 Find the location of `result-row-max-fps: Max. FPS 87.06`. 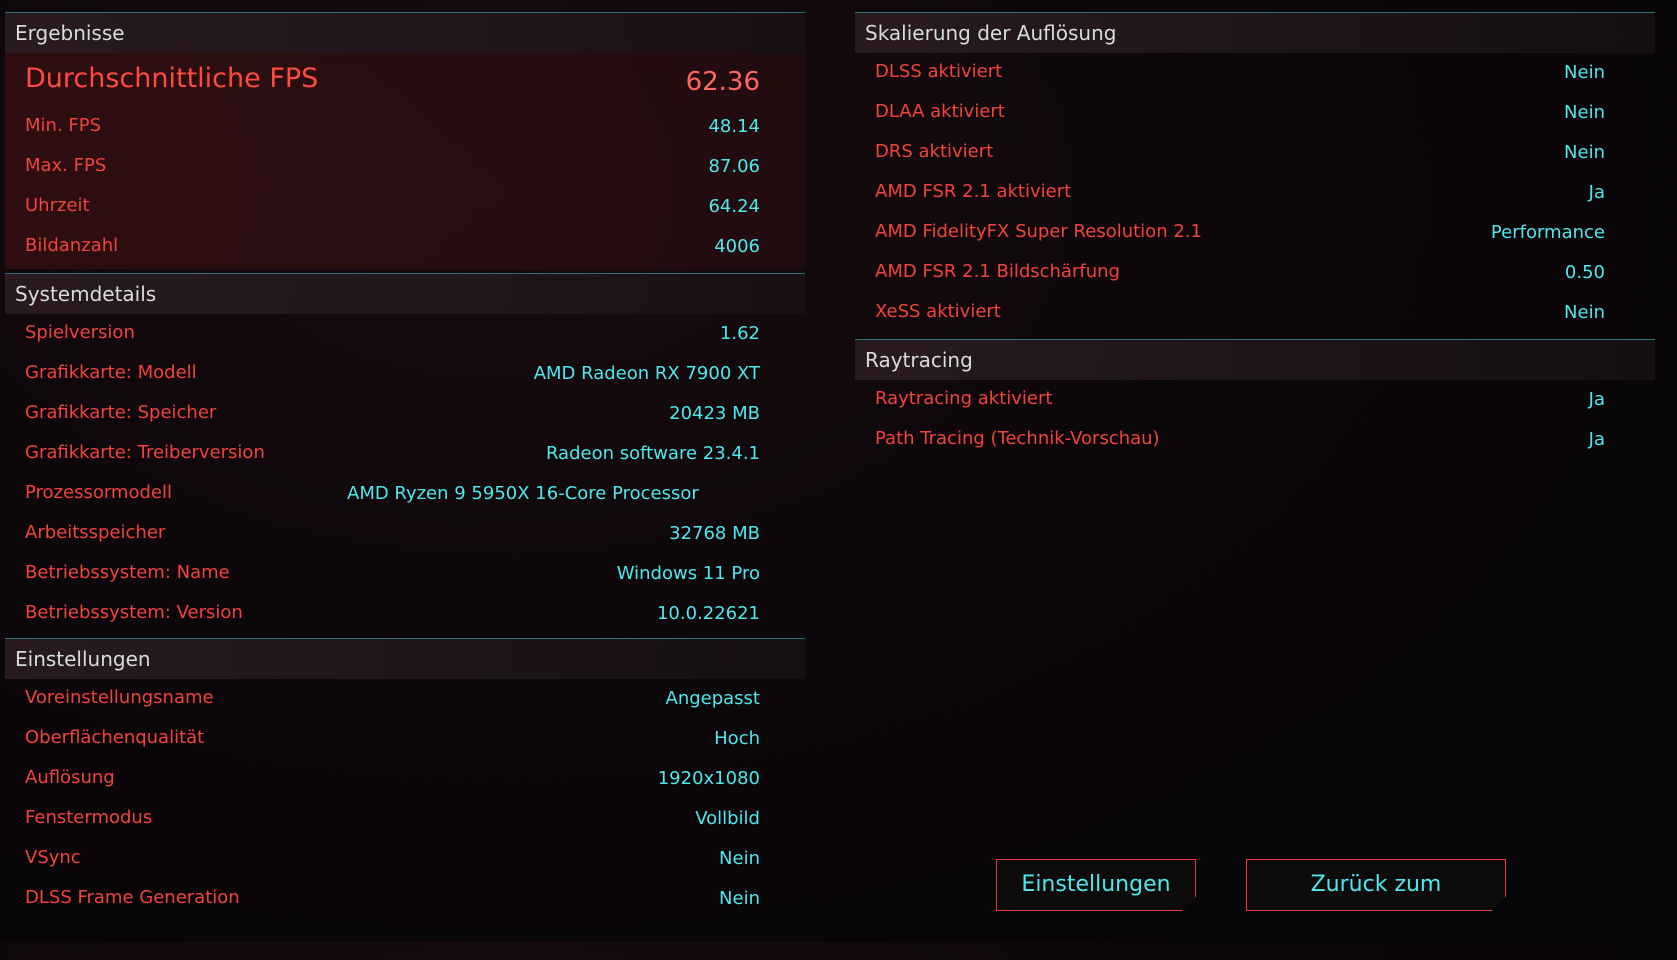

result-row-max-fps: Max. FPS 87.06 is located at coordinates (405, 167).